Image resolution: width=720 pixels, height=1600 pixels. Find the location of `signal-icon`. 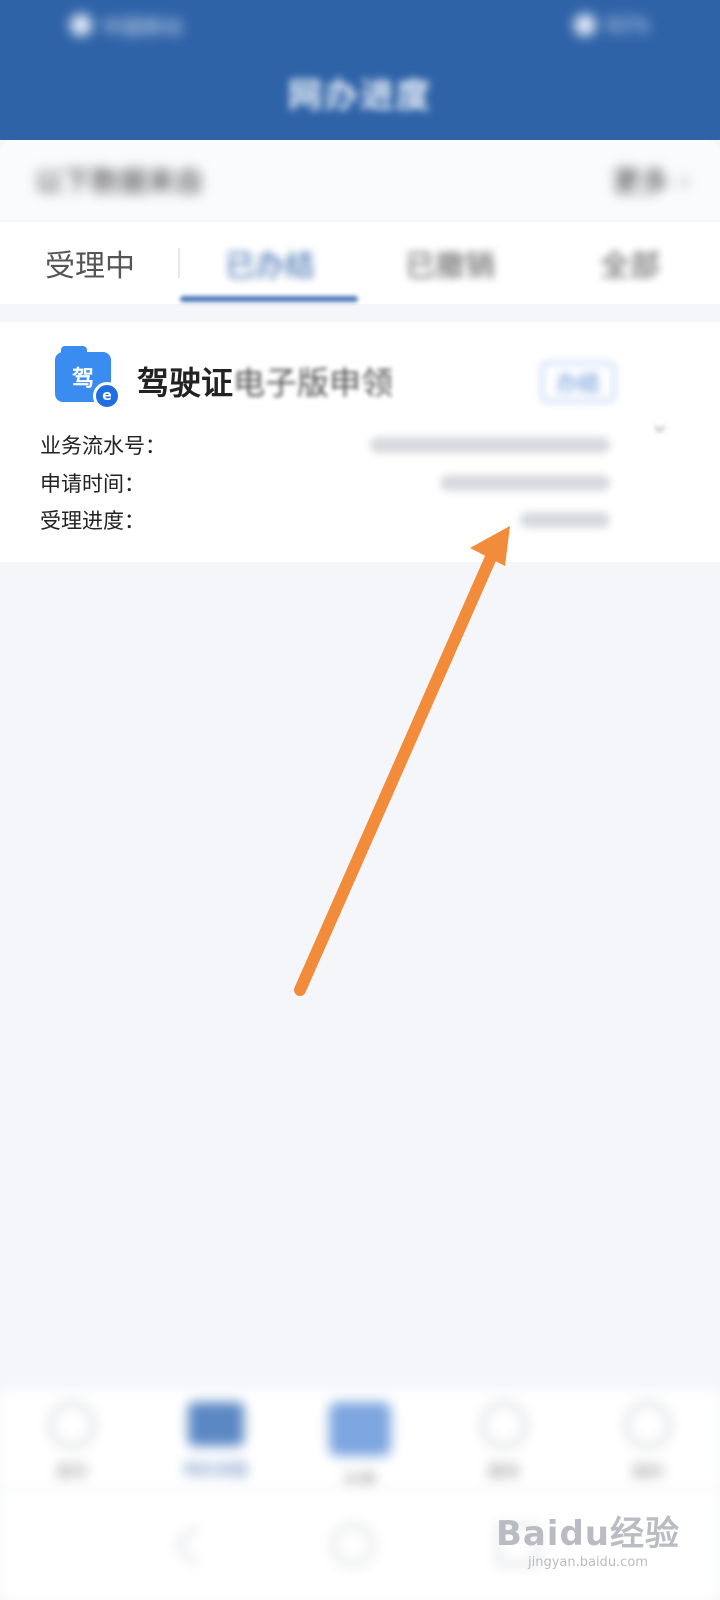

signal-icon is located at coordinates (81, 25).